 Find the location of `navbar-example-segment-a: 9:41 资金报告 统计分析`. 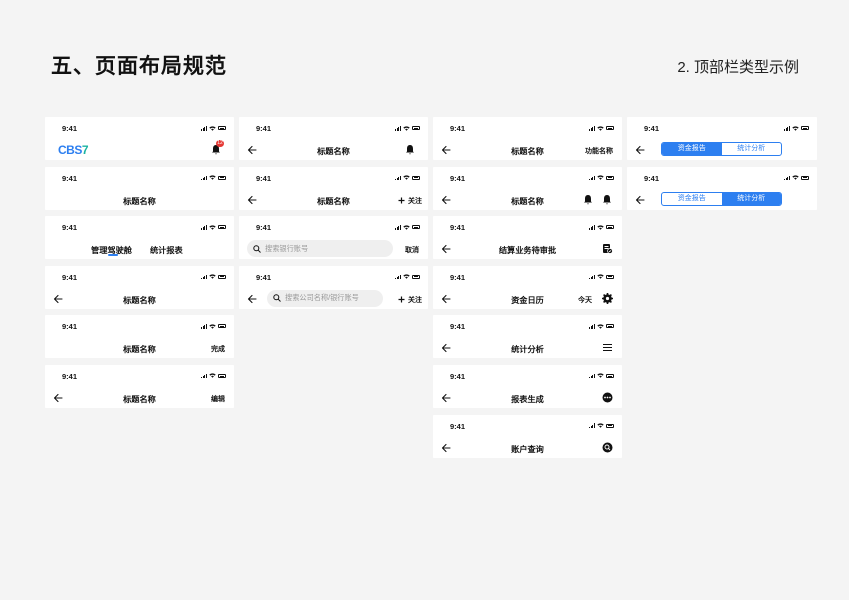

navbar-example-segment-a: 9:41 资金报告 统计分析 is located at coordinates (722, 138).